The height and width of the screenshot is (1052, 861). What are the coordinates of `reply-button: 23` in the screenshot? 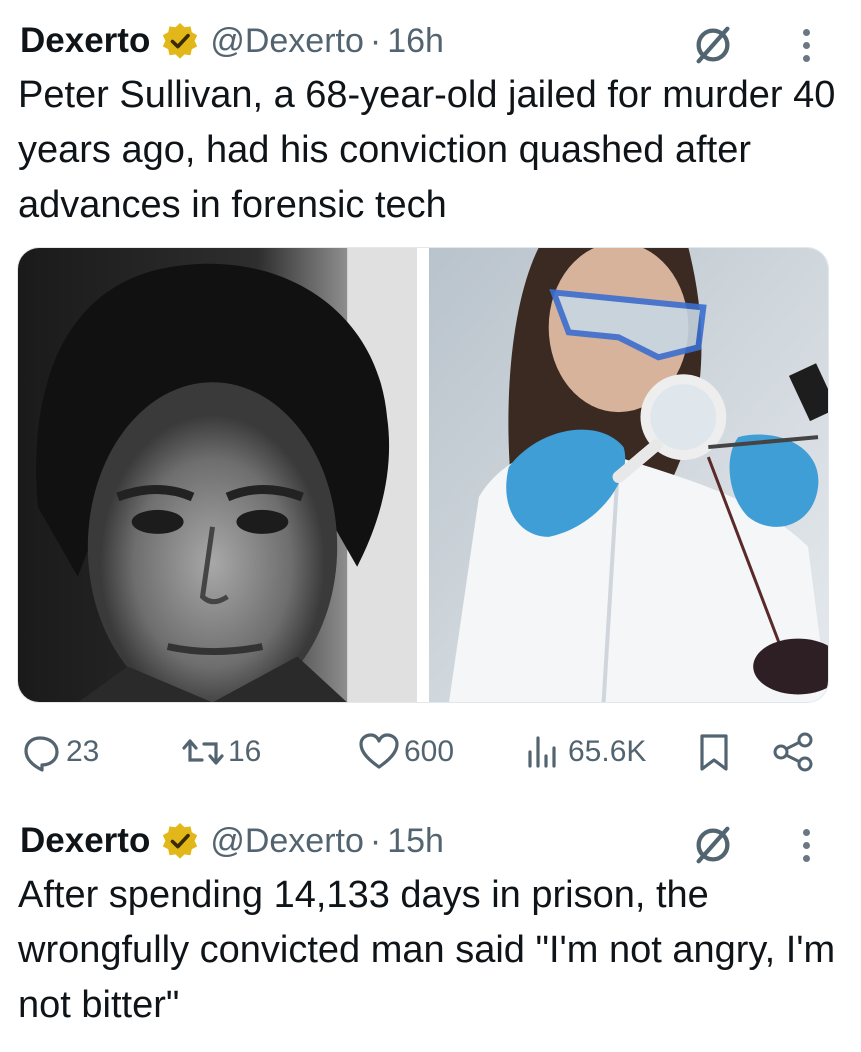 It's located at (60, 752).